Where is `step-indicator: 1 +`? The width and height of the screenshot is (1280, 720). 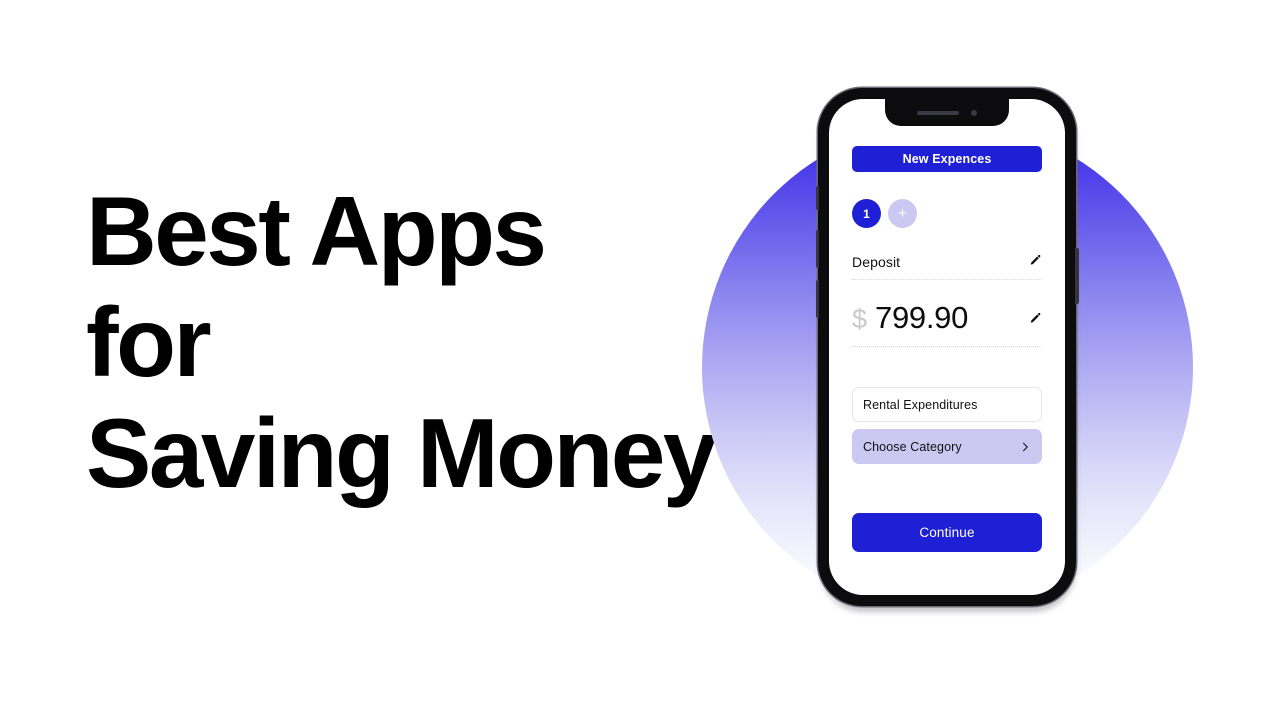
step-indicator: 1 + is located at coordinates (947, 213).